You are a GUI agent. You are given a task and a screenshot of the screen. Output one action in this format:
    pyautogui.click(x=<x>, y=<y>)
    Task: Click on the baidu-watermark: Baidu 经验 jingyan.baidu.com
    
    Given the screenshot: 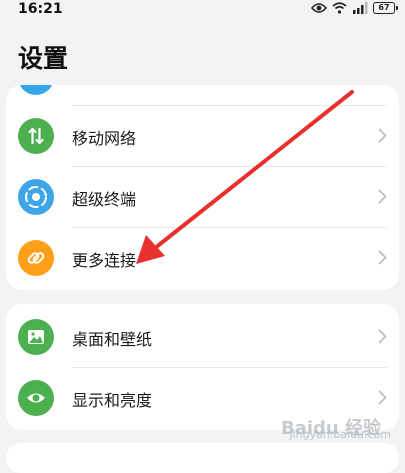 What is the action you would take?
    pyautogui.click(x=336, y=427)
    